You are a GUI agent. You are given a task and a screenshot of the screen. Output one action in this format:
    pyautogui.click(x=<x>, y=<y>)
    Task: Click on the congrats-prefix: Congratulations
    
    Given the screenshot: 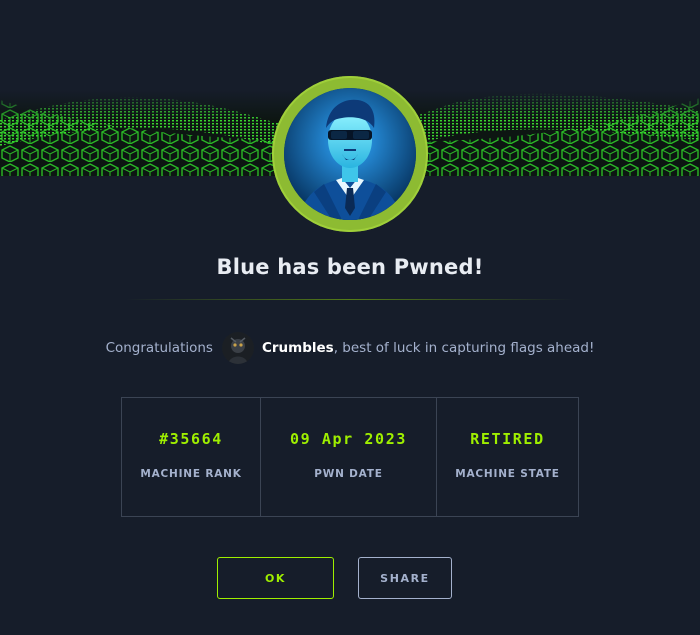 What is the action you would take?
    pyautogui.click(x=159, y=348)
    